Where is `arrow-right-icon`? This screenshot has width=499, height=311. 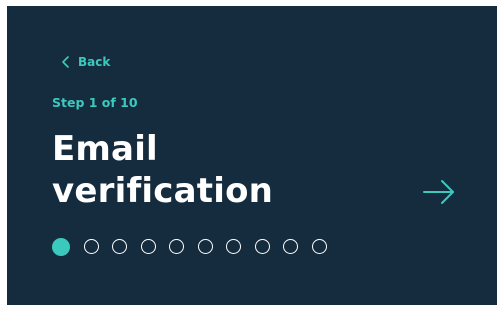 arrow-right-icon is located at coordinates (438, 192).